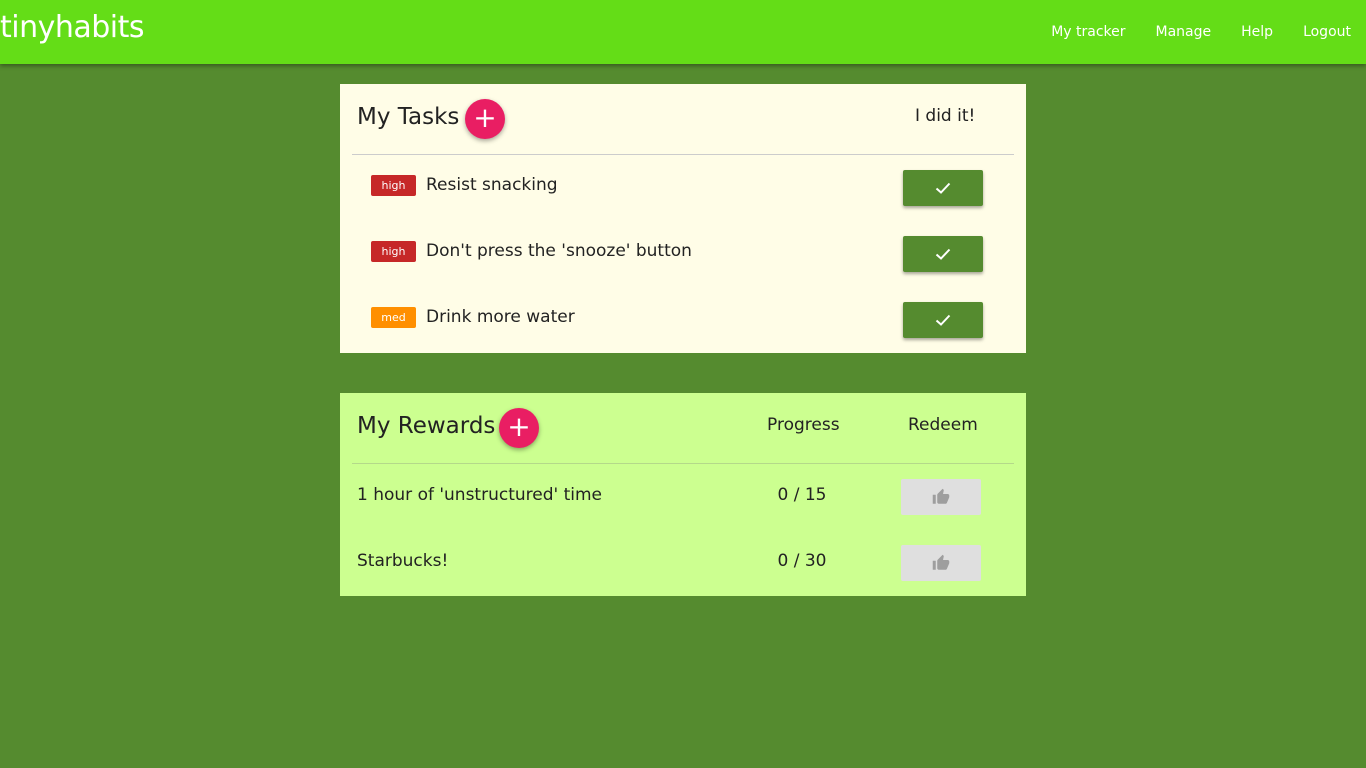 Image resolution: width=1366 pixels, height=768 pixels. I want to click on reward-row: 1 hour of 'unstructured' time 0 / 15, so click(683, 499).